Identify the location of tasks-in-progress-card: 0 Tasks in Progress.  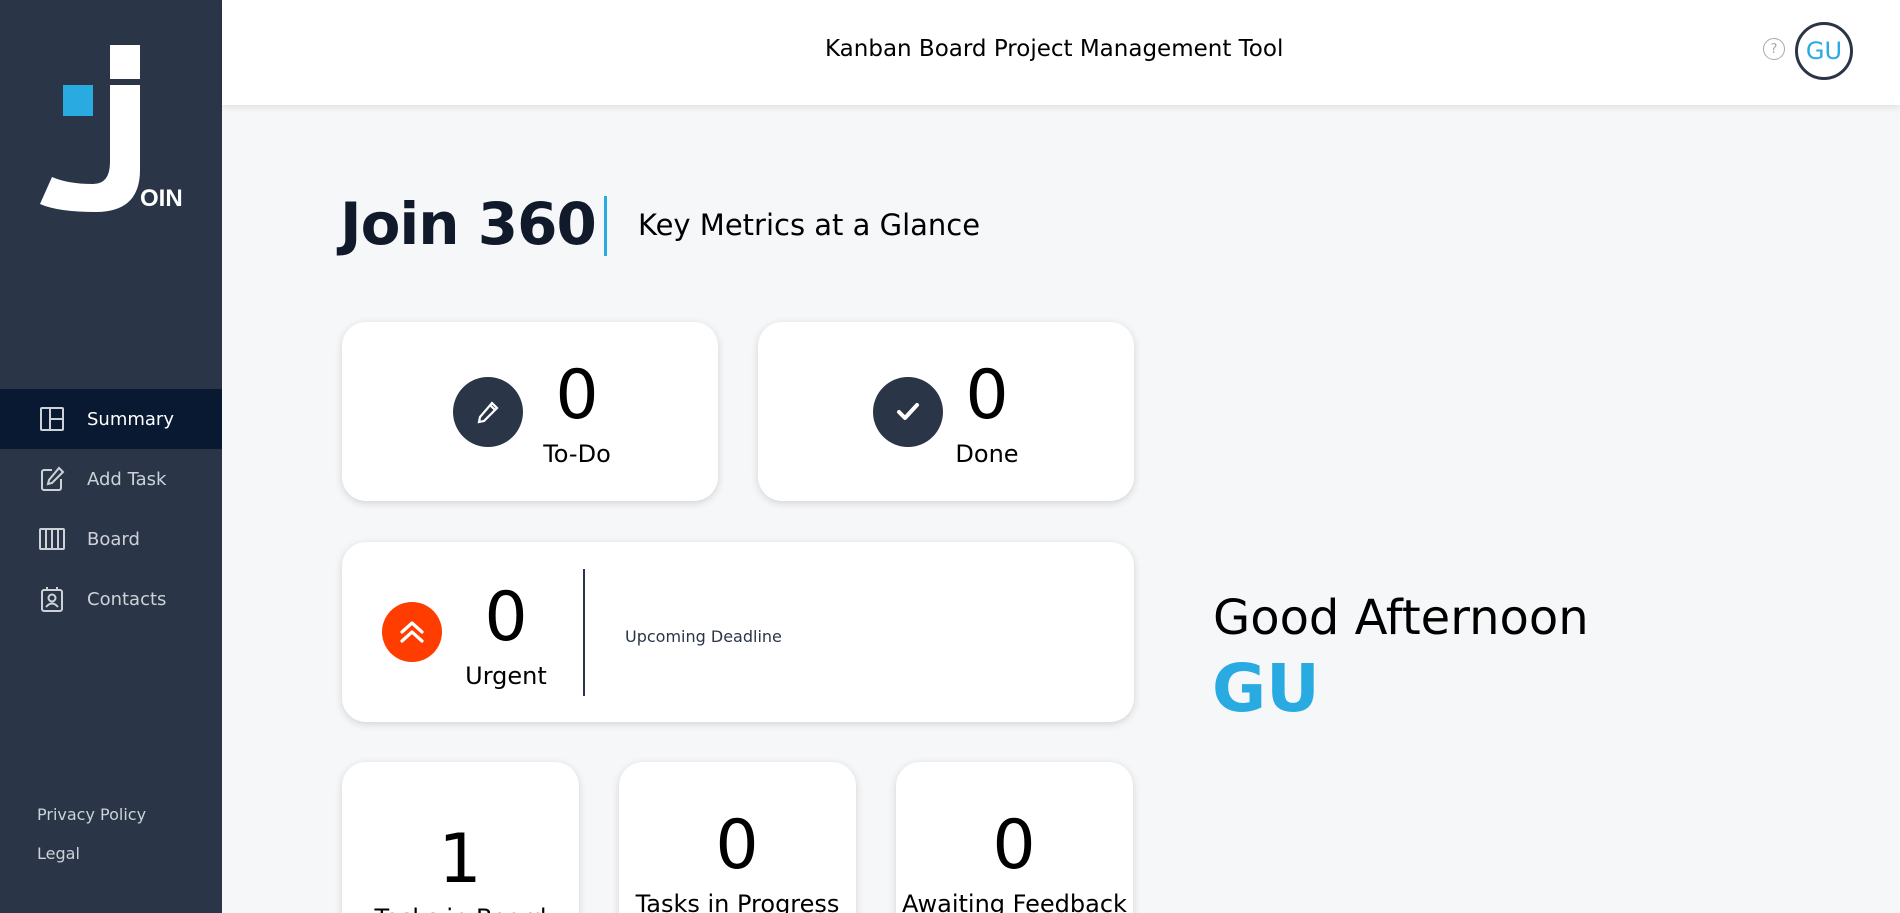
(737, 837).